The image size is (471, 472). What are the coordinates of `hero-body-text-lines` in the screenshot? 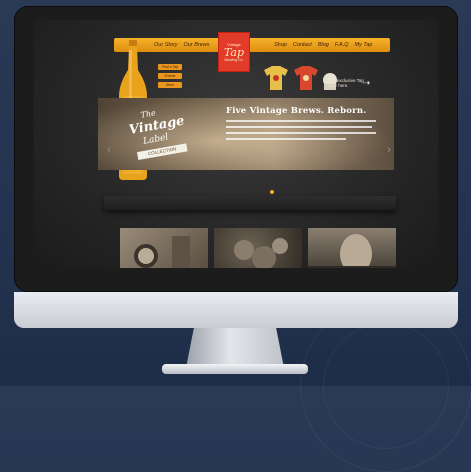 It's located at (301, 132).